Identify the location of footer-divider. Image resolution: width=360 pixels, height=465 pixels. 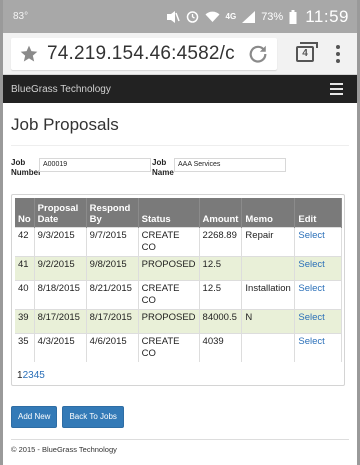
(180, 439).